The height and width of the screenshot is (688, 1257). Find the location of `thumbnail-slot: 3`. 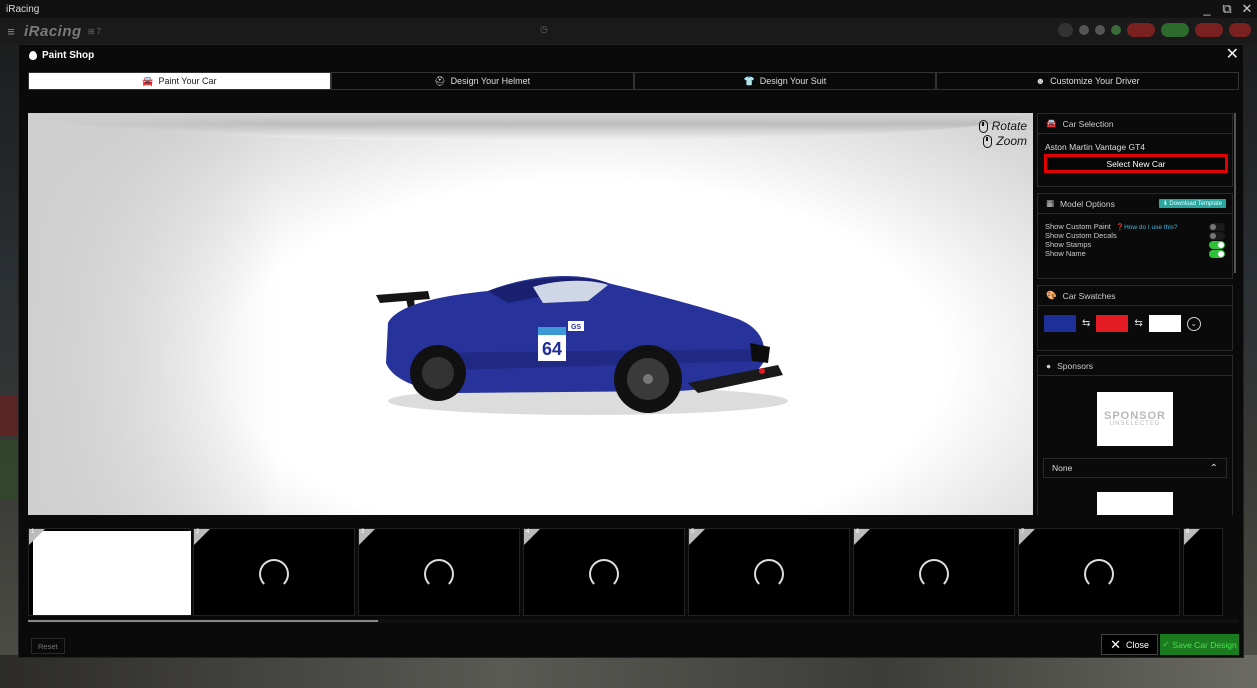

thumbnail-slot: 3 is located at coordinates (439, 572).